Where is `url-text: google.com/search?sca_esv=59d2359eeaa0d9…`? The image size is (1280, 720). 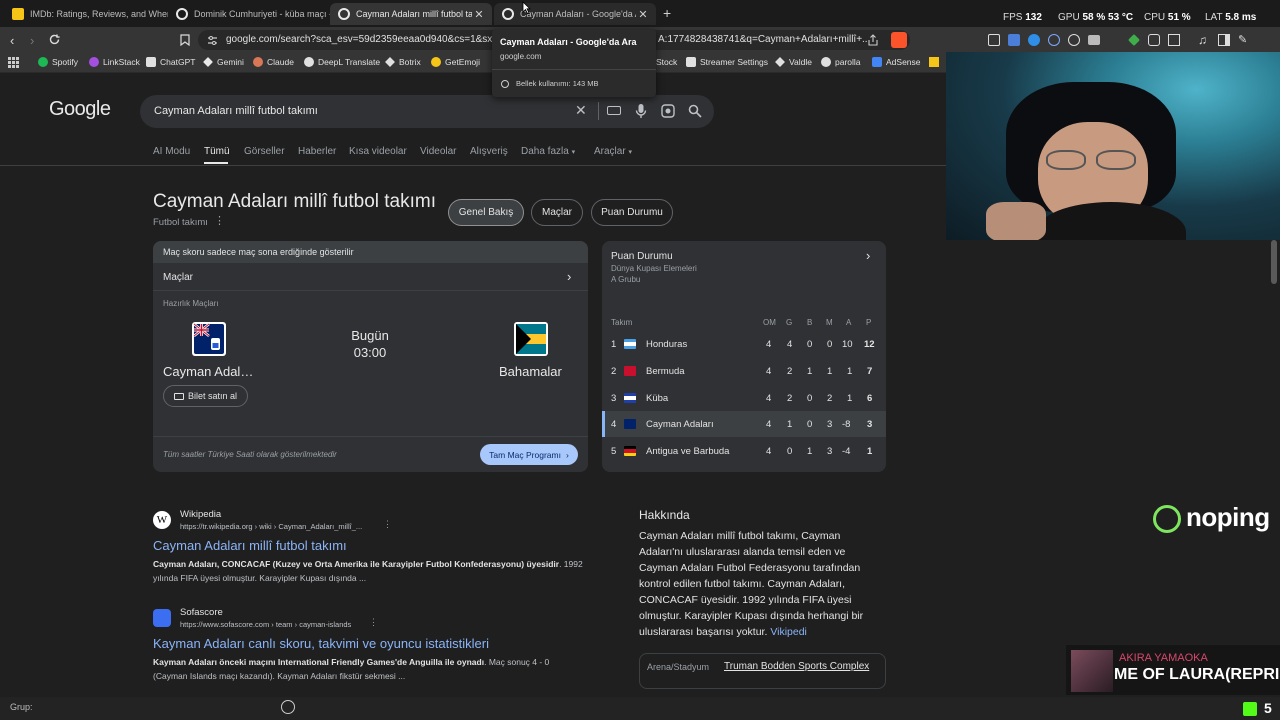
url-text: google.com/search?sca_esv=59d2359eeaa0d9… is located at coordinates (371, 39).